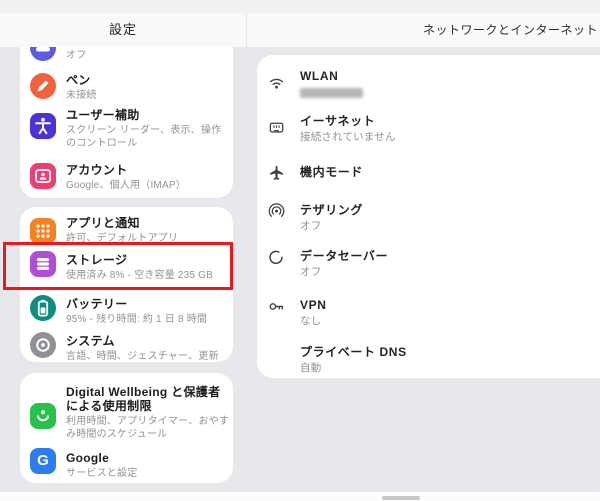 The image size is (600, 501). I want to click on item-title: アプリと通知, so click(103, 223).